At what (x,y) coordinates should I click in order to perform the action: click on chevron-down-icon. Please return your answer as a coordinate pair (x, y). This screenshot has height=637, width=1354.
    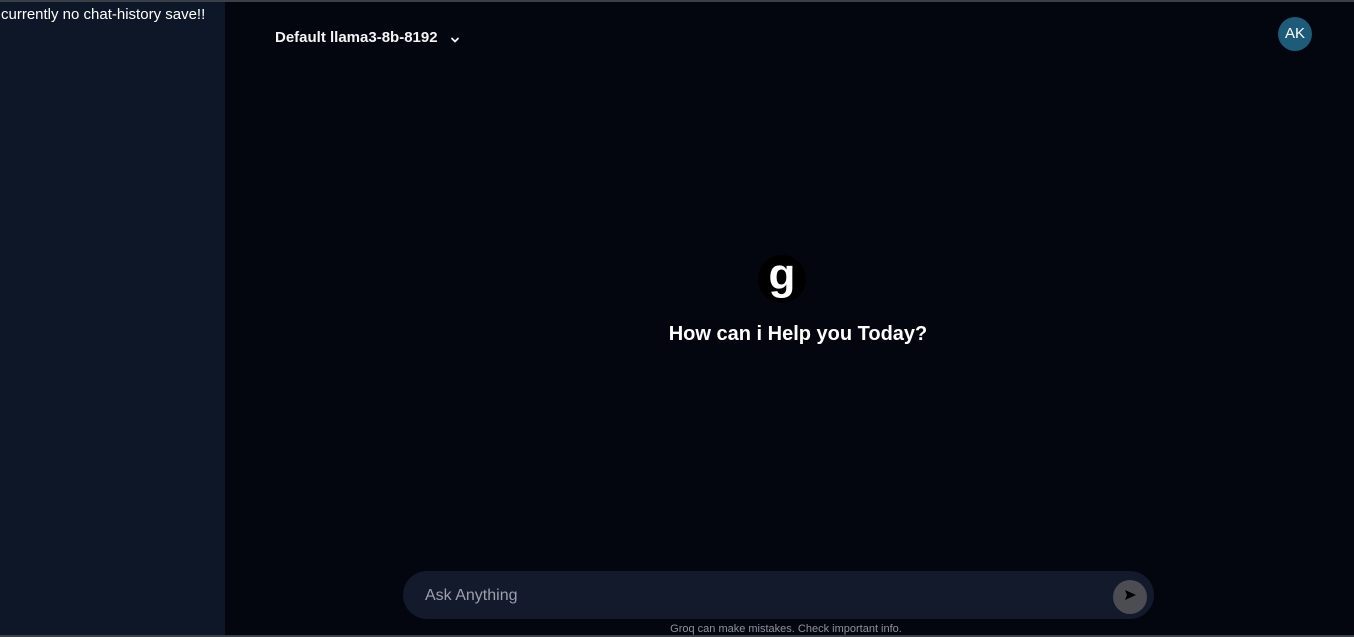
    Looking at the image, I should click on (455, 37).